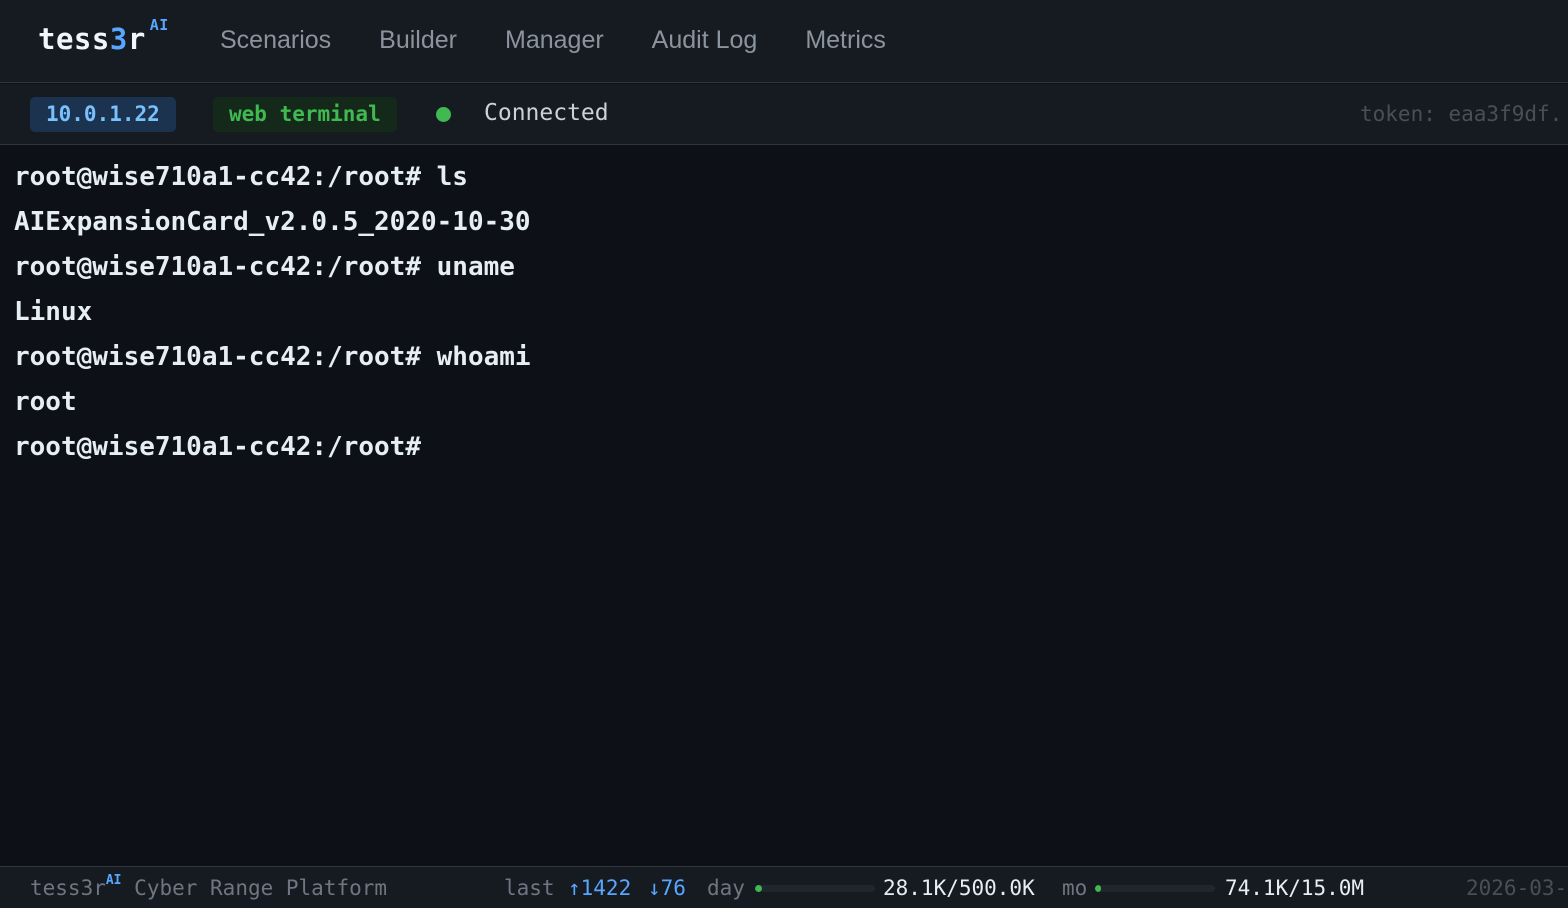 Image resolution: width=1568 pixels, height=908 pixels. I want to click on nav-manager: Manager, so click(554, 40).